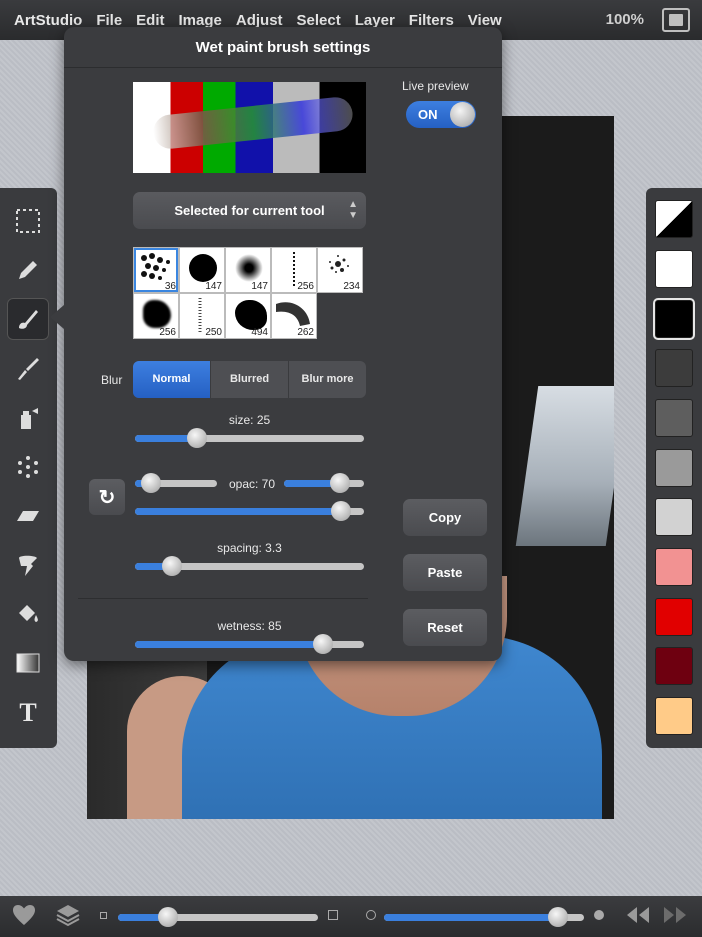  Describe the element at coordinates (218, 917) in the screenshot. I see `brush-size-slider` at that location.